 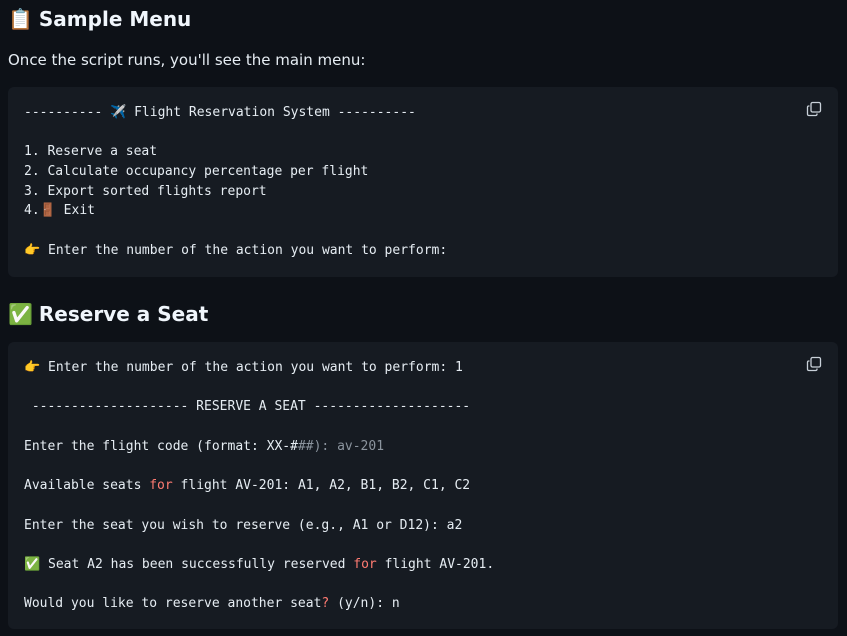 I want to click on code-text: Enter the flight code (format: XX-#, so click(x=161, y=446).